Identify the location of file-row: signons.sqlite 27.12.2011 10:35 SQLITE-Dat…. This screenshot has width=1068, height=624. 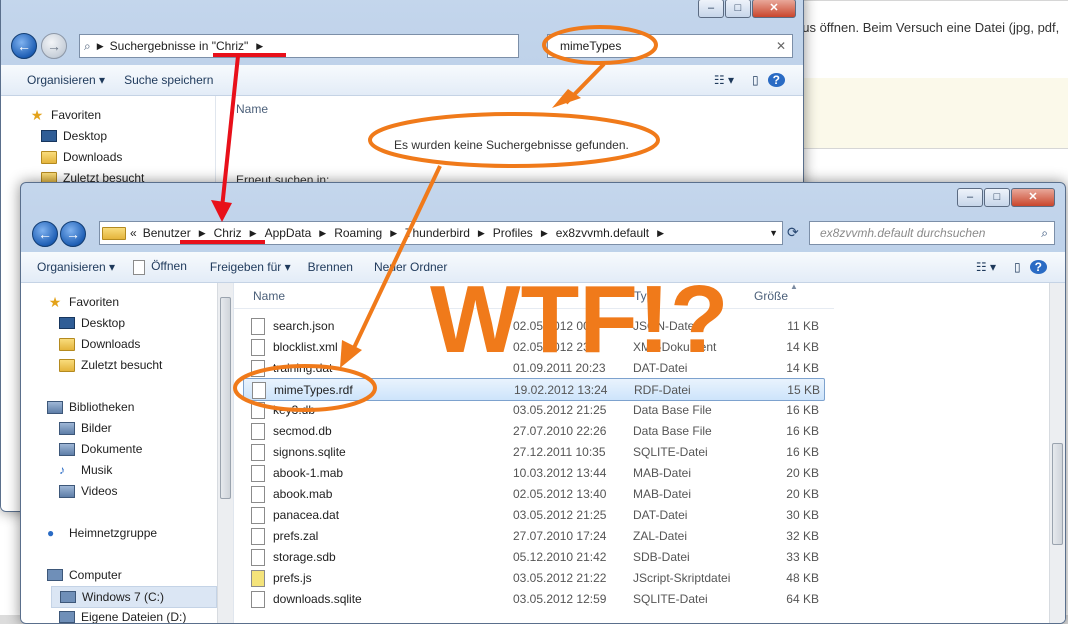
(533, 451).